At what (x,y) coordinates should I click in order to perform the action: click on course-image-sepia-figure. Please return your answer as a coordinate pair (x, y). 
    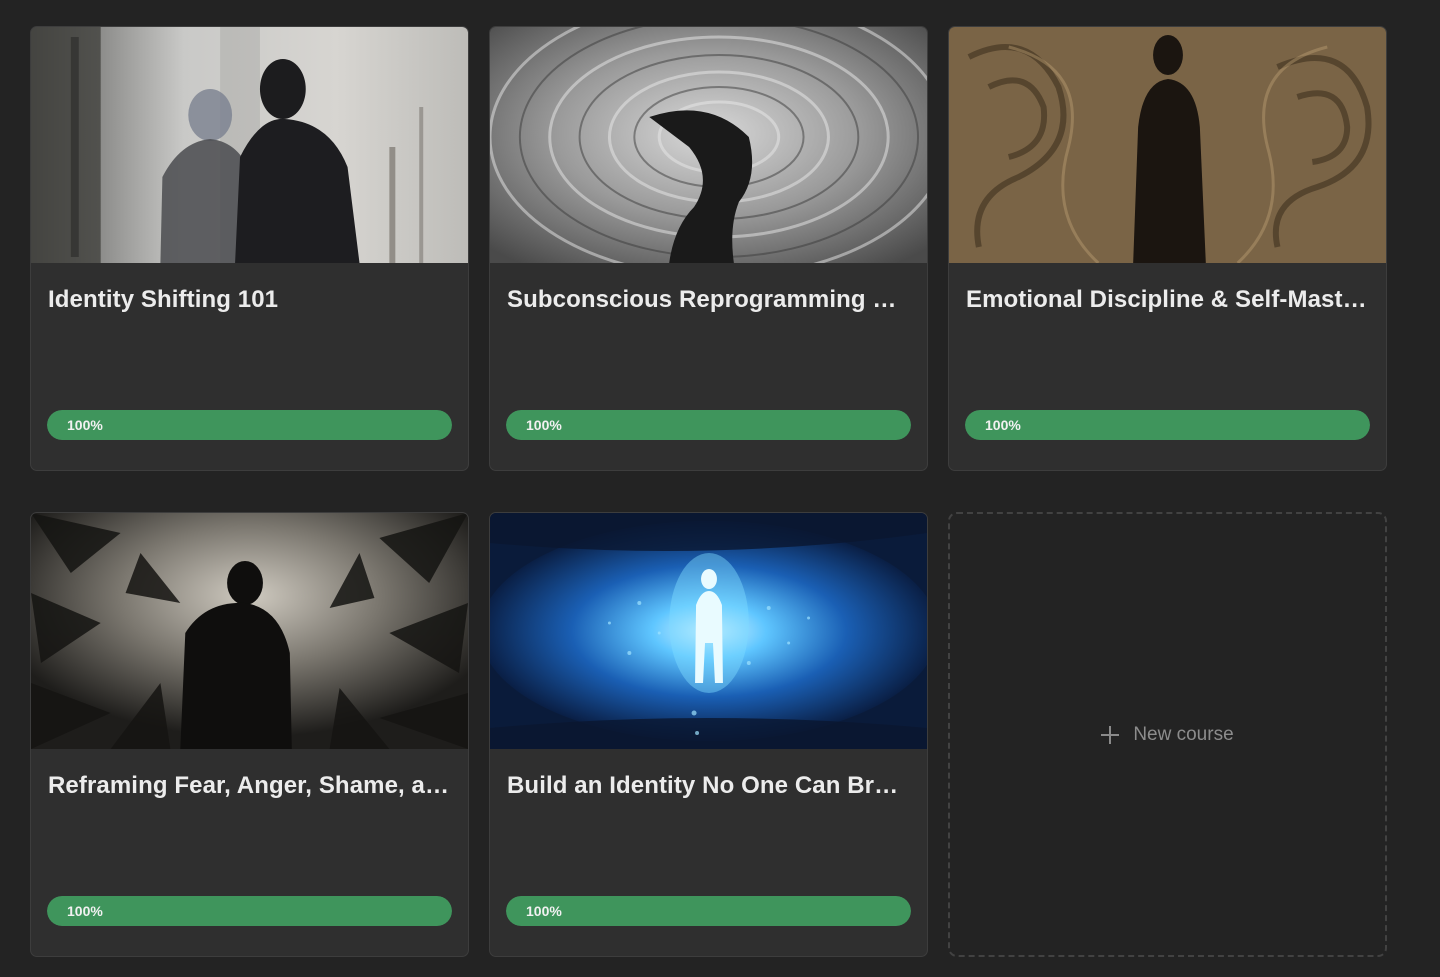
    Looking at the image, I should click on (1167, 145).